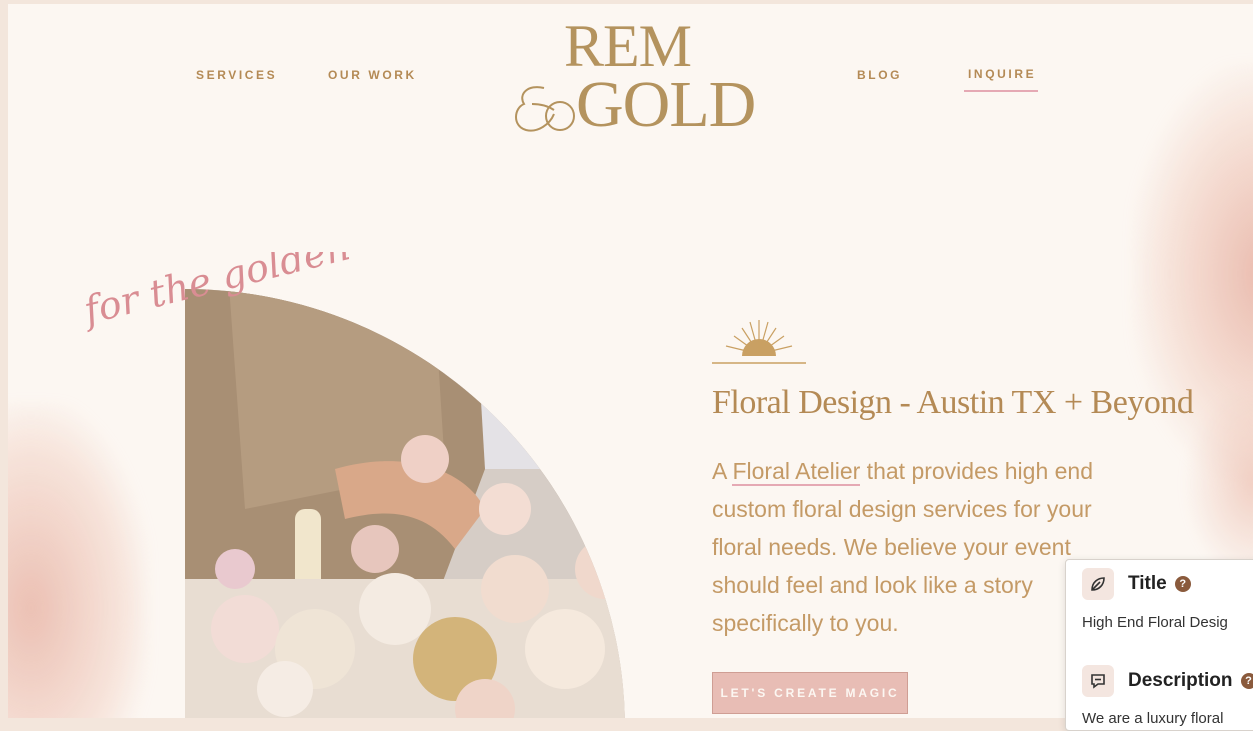 This screenshot has width=1253, height=731. Describe the element at coordinates (545, 109) in the screenshot. I see `ampersand-icon` at that location.